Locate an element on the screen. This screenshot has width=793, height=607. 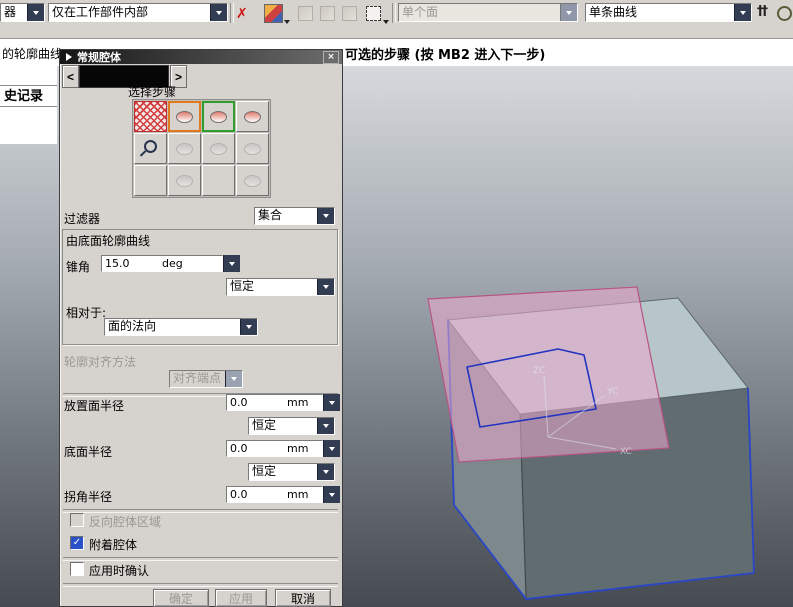
bottom-radius-value: 0.0 is located at coordinates (239, 448).